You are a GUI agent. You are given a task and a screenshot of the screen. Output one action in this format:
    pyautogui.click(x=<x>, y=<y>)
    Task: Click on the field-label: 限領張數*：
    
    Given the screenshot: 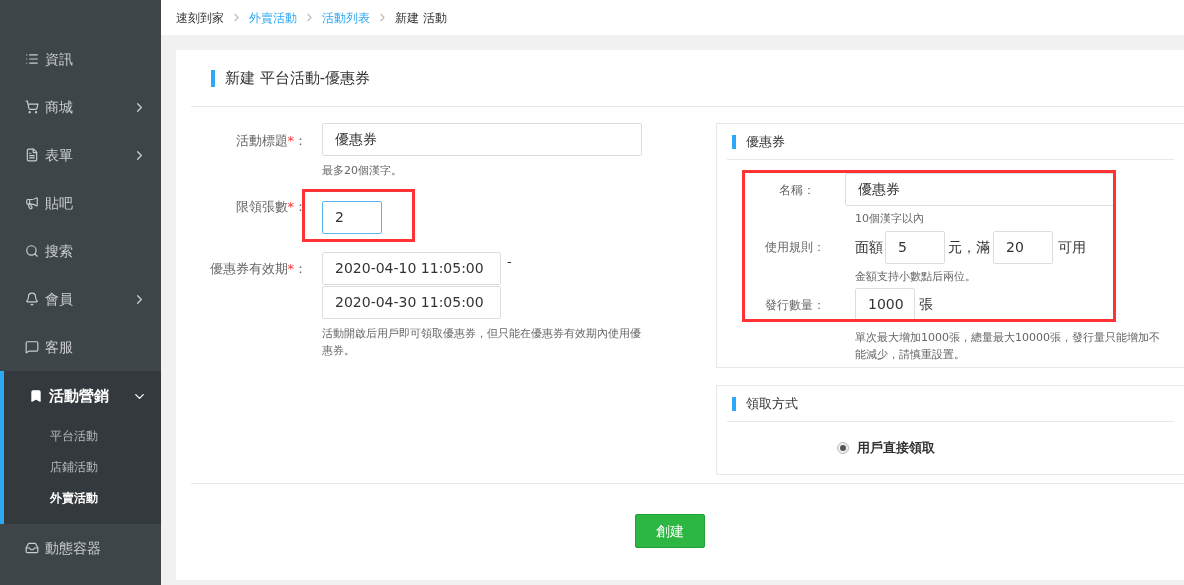 What is the action you would take?
    pyautogui.click(x=270, y=207)
    